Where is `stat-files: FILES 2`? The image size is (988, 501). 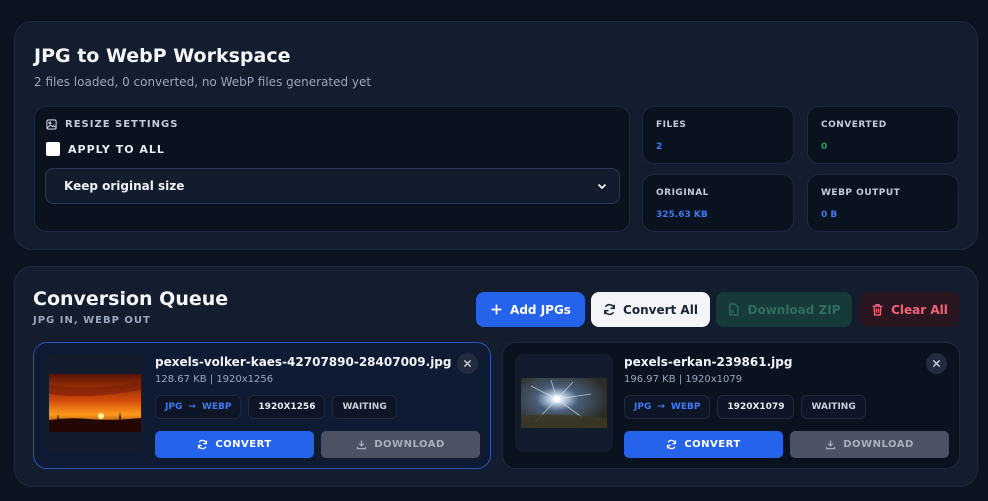
stat-files: FILES 2 is located at coordinates (718, 135).